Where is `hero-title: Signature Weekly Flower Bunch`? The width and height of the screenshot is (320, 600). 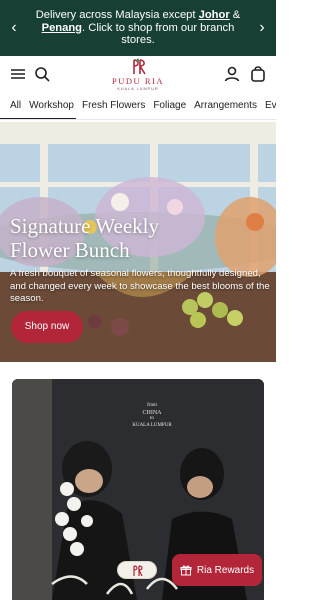 hero-title: Signature Weekly Flower Bunch is located at coordinates (84, 238).